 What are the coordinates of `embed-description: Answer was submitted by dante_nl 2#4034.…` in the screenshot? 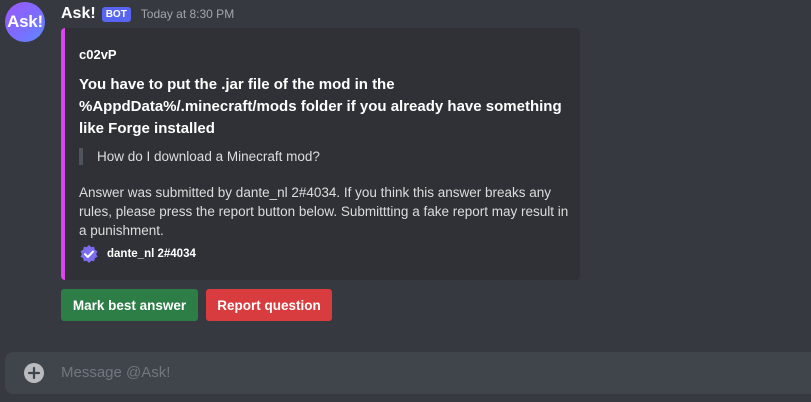 It's located at (324, 211).